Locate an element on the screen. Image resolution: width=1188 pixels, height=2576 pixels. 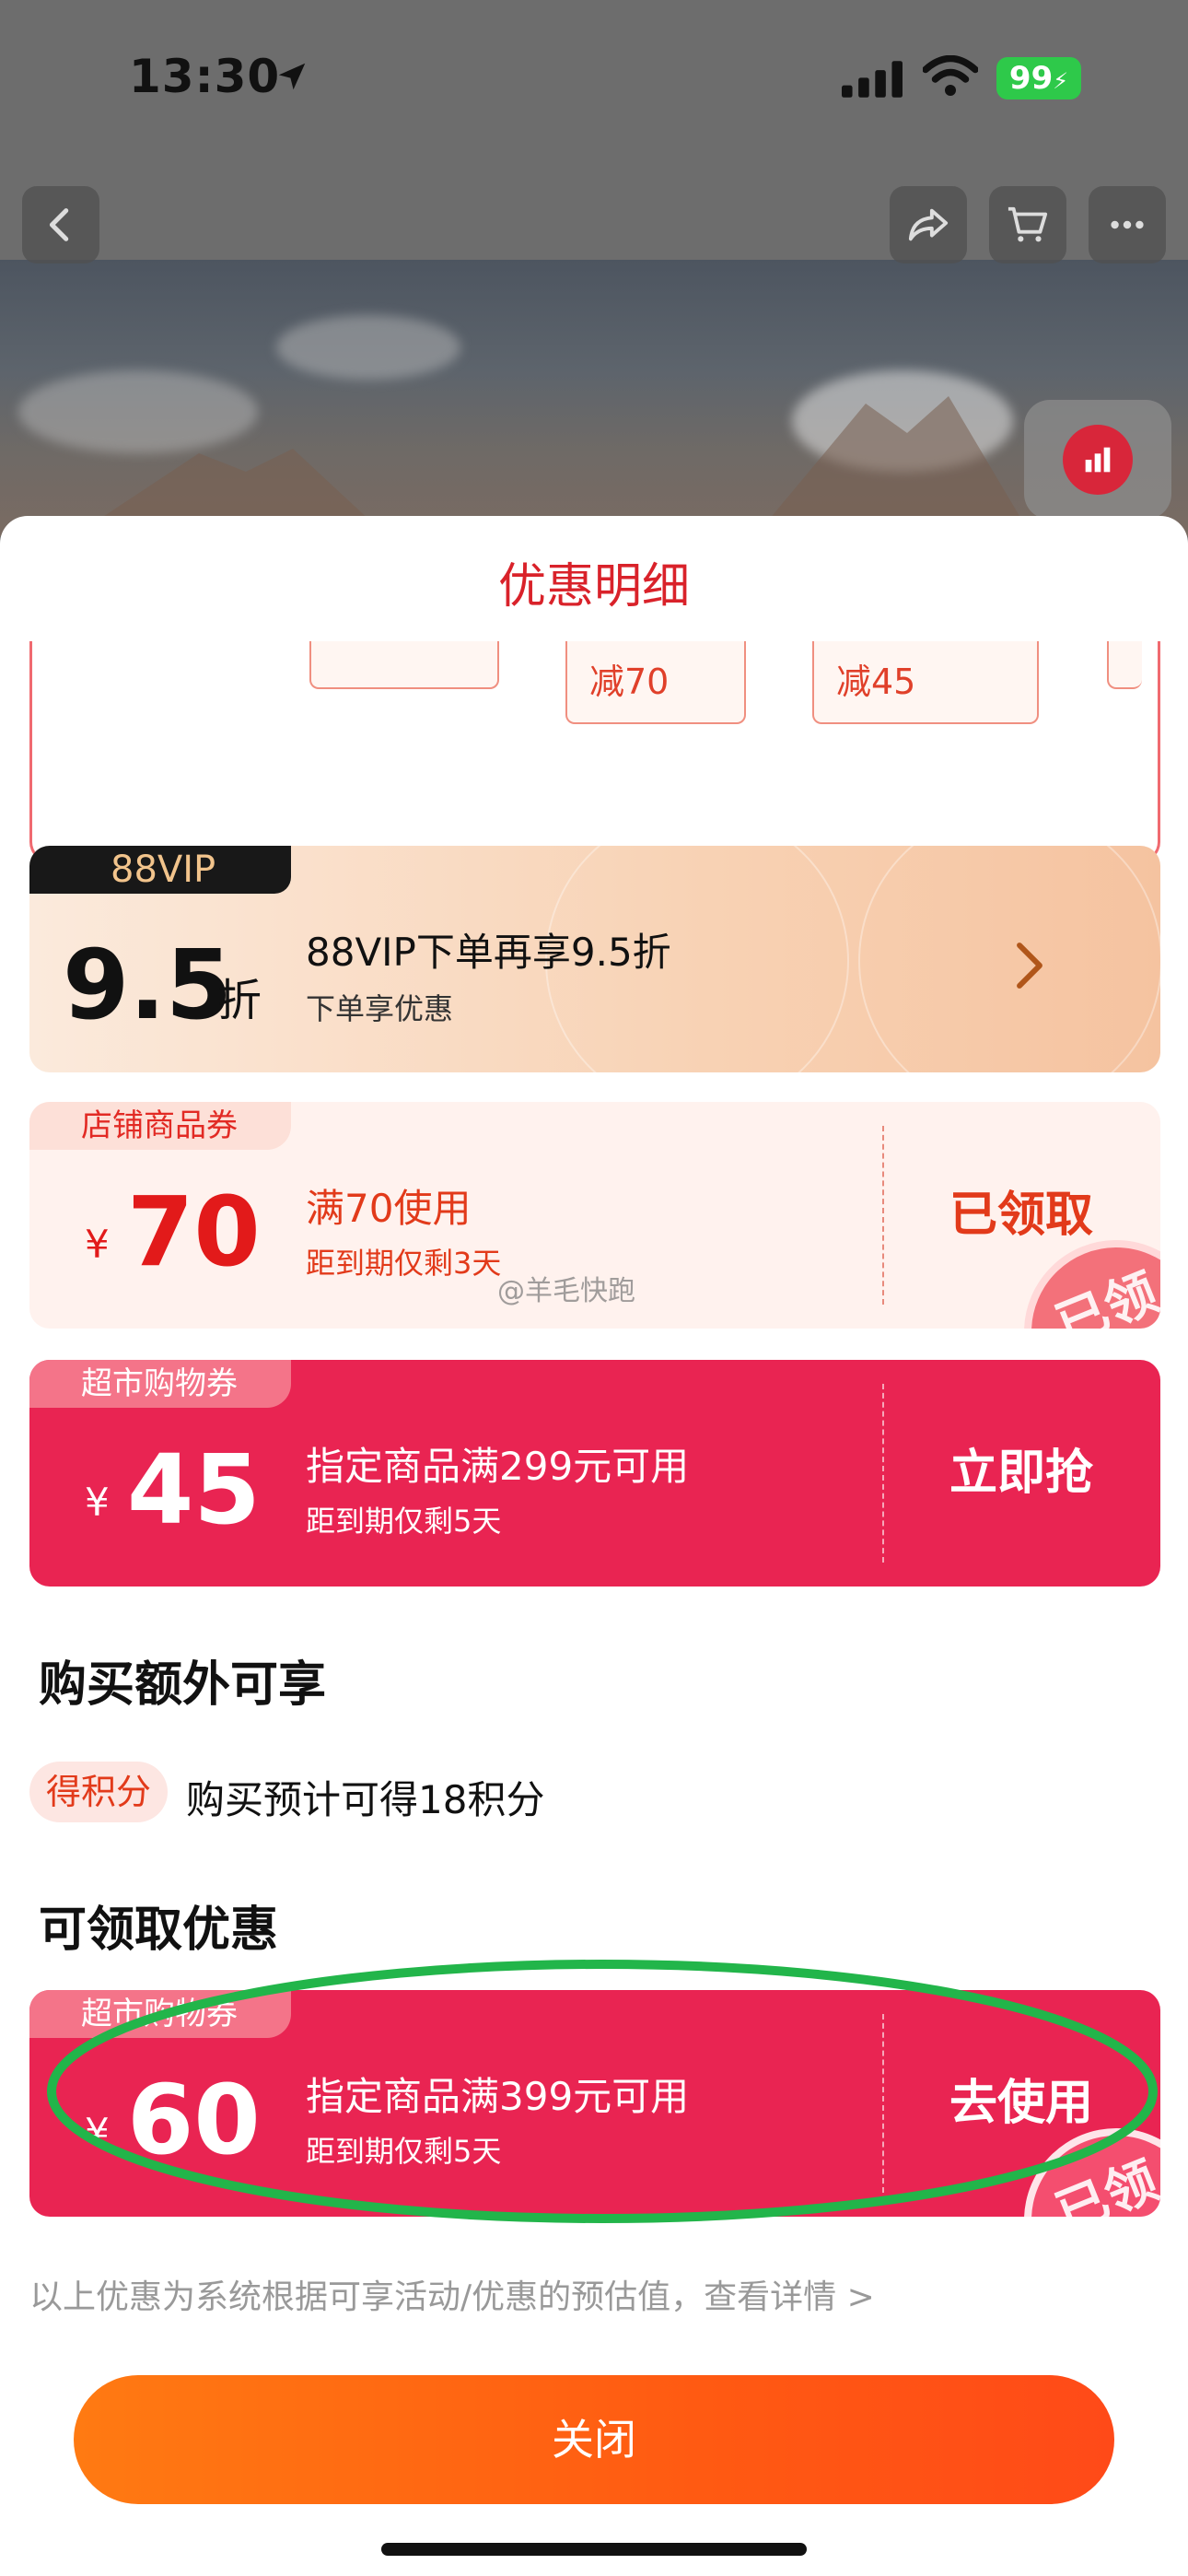
coupon-amount: 70 is located at coordinates (194, 1232).